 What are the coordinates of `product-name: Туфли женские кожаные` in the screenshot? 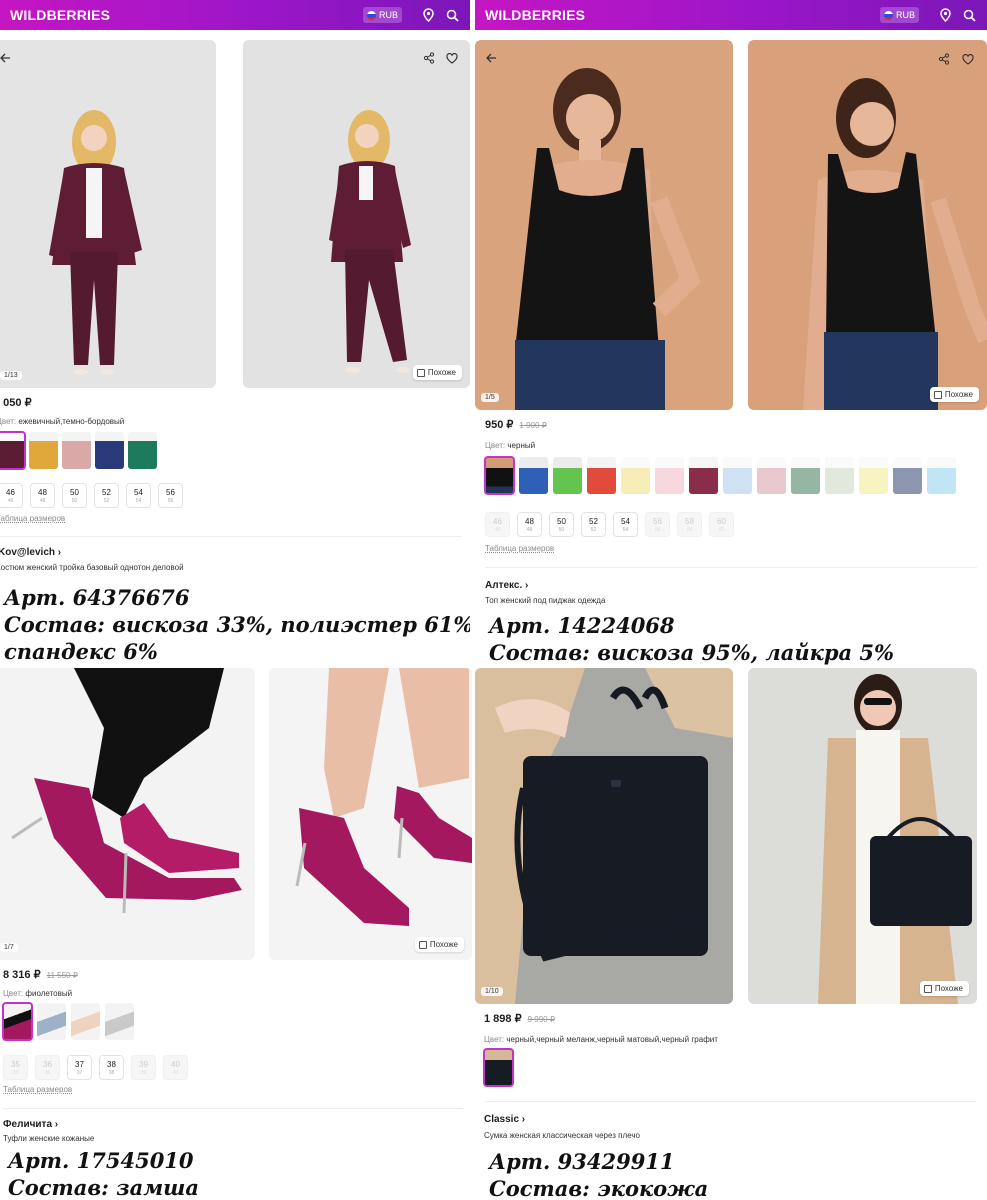 It's located at (49, 1138).